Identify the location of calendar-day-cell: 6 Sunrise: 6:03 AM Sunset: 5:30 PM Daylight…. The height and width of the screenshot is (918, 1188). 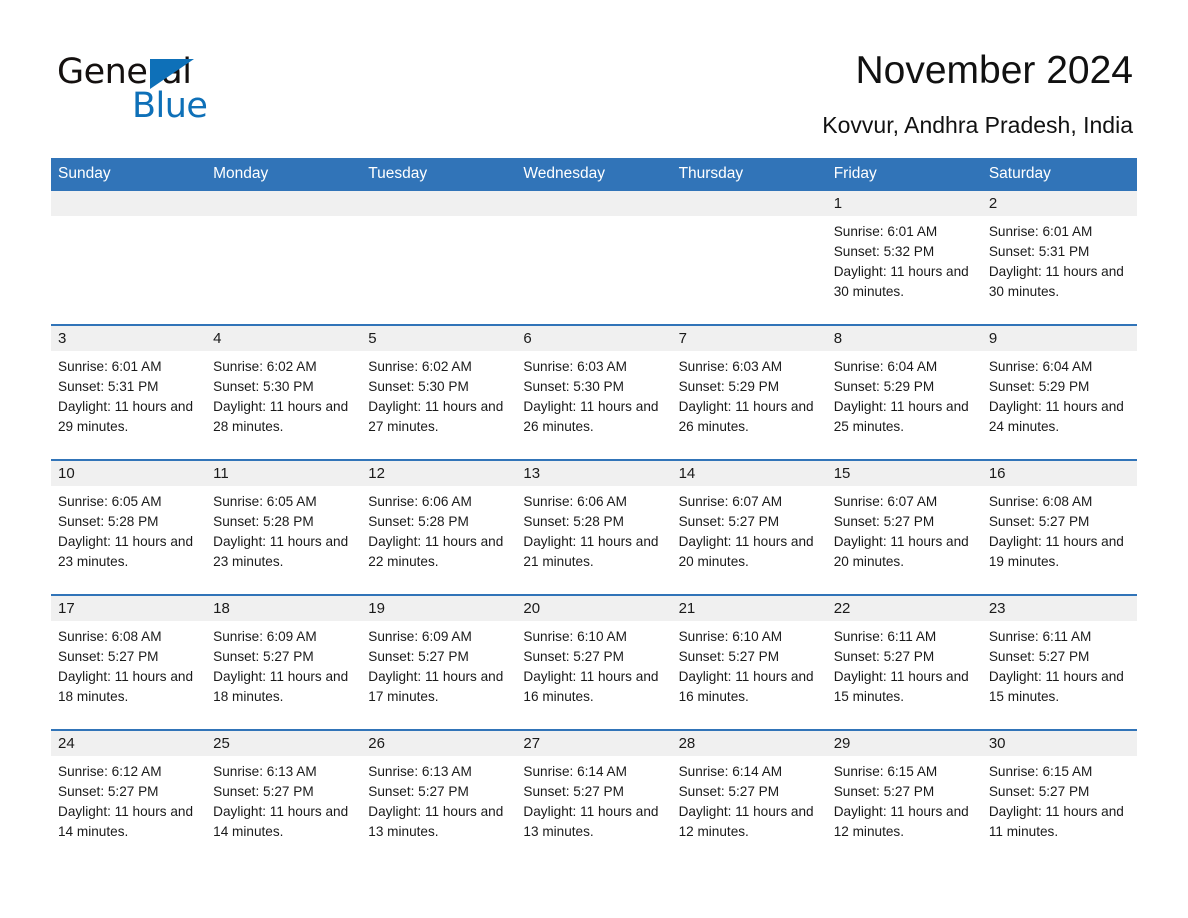
(594, 392).